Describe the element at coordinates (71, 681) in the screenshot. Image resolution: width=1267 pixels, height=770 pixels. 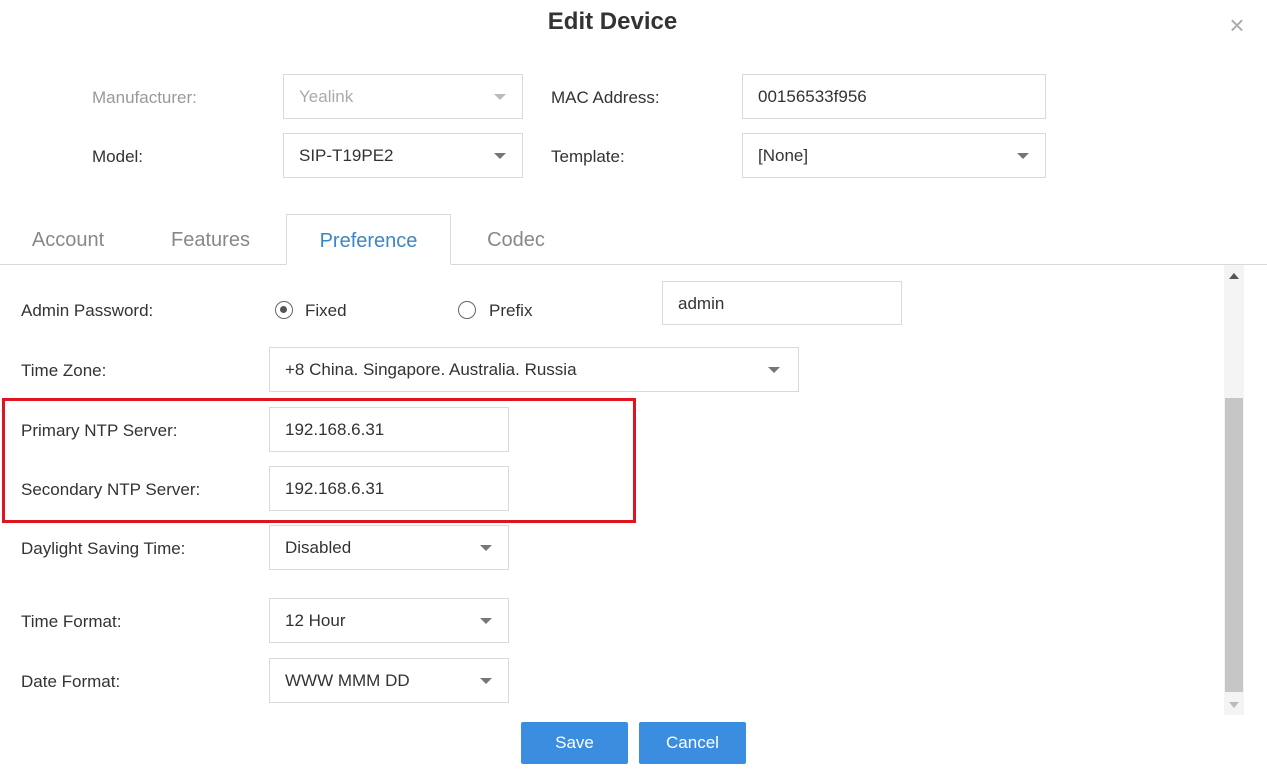
I see `date-format-label: Date Format:` at that location.